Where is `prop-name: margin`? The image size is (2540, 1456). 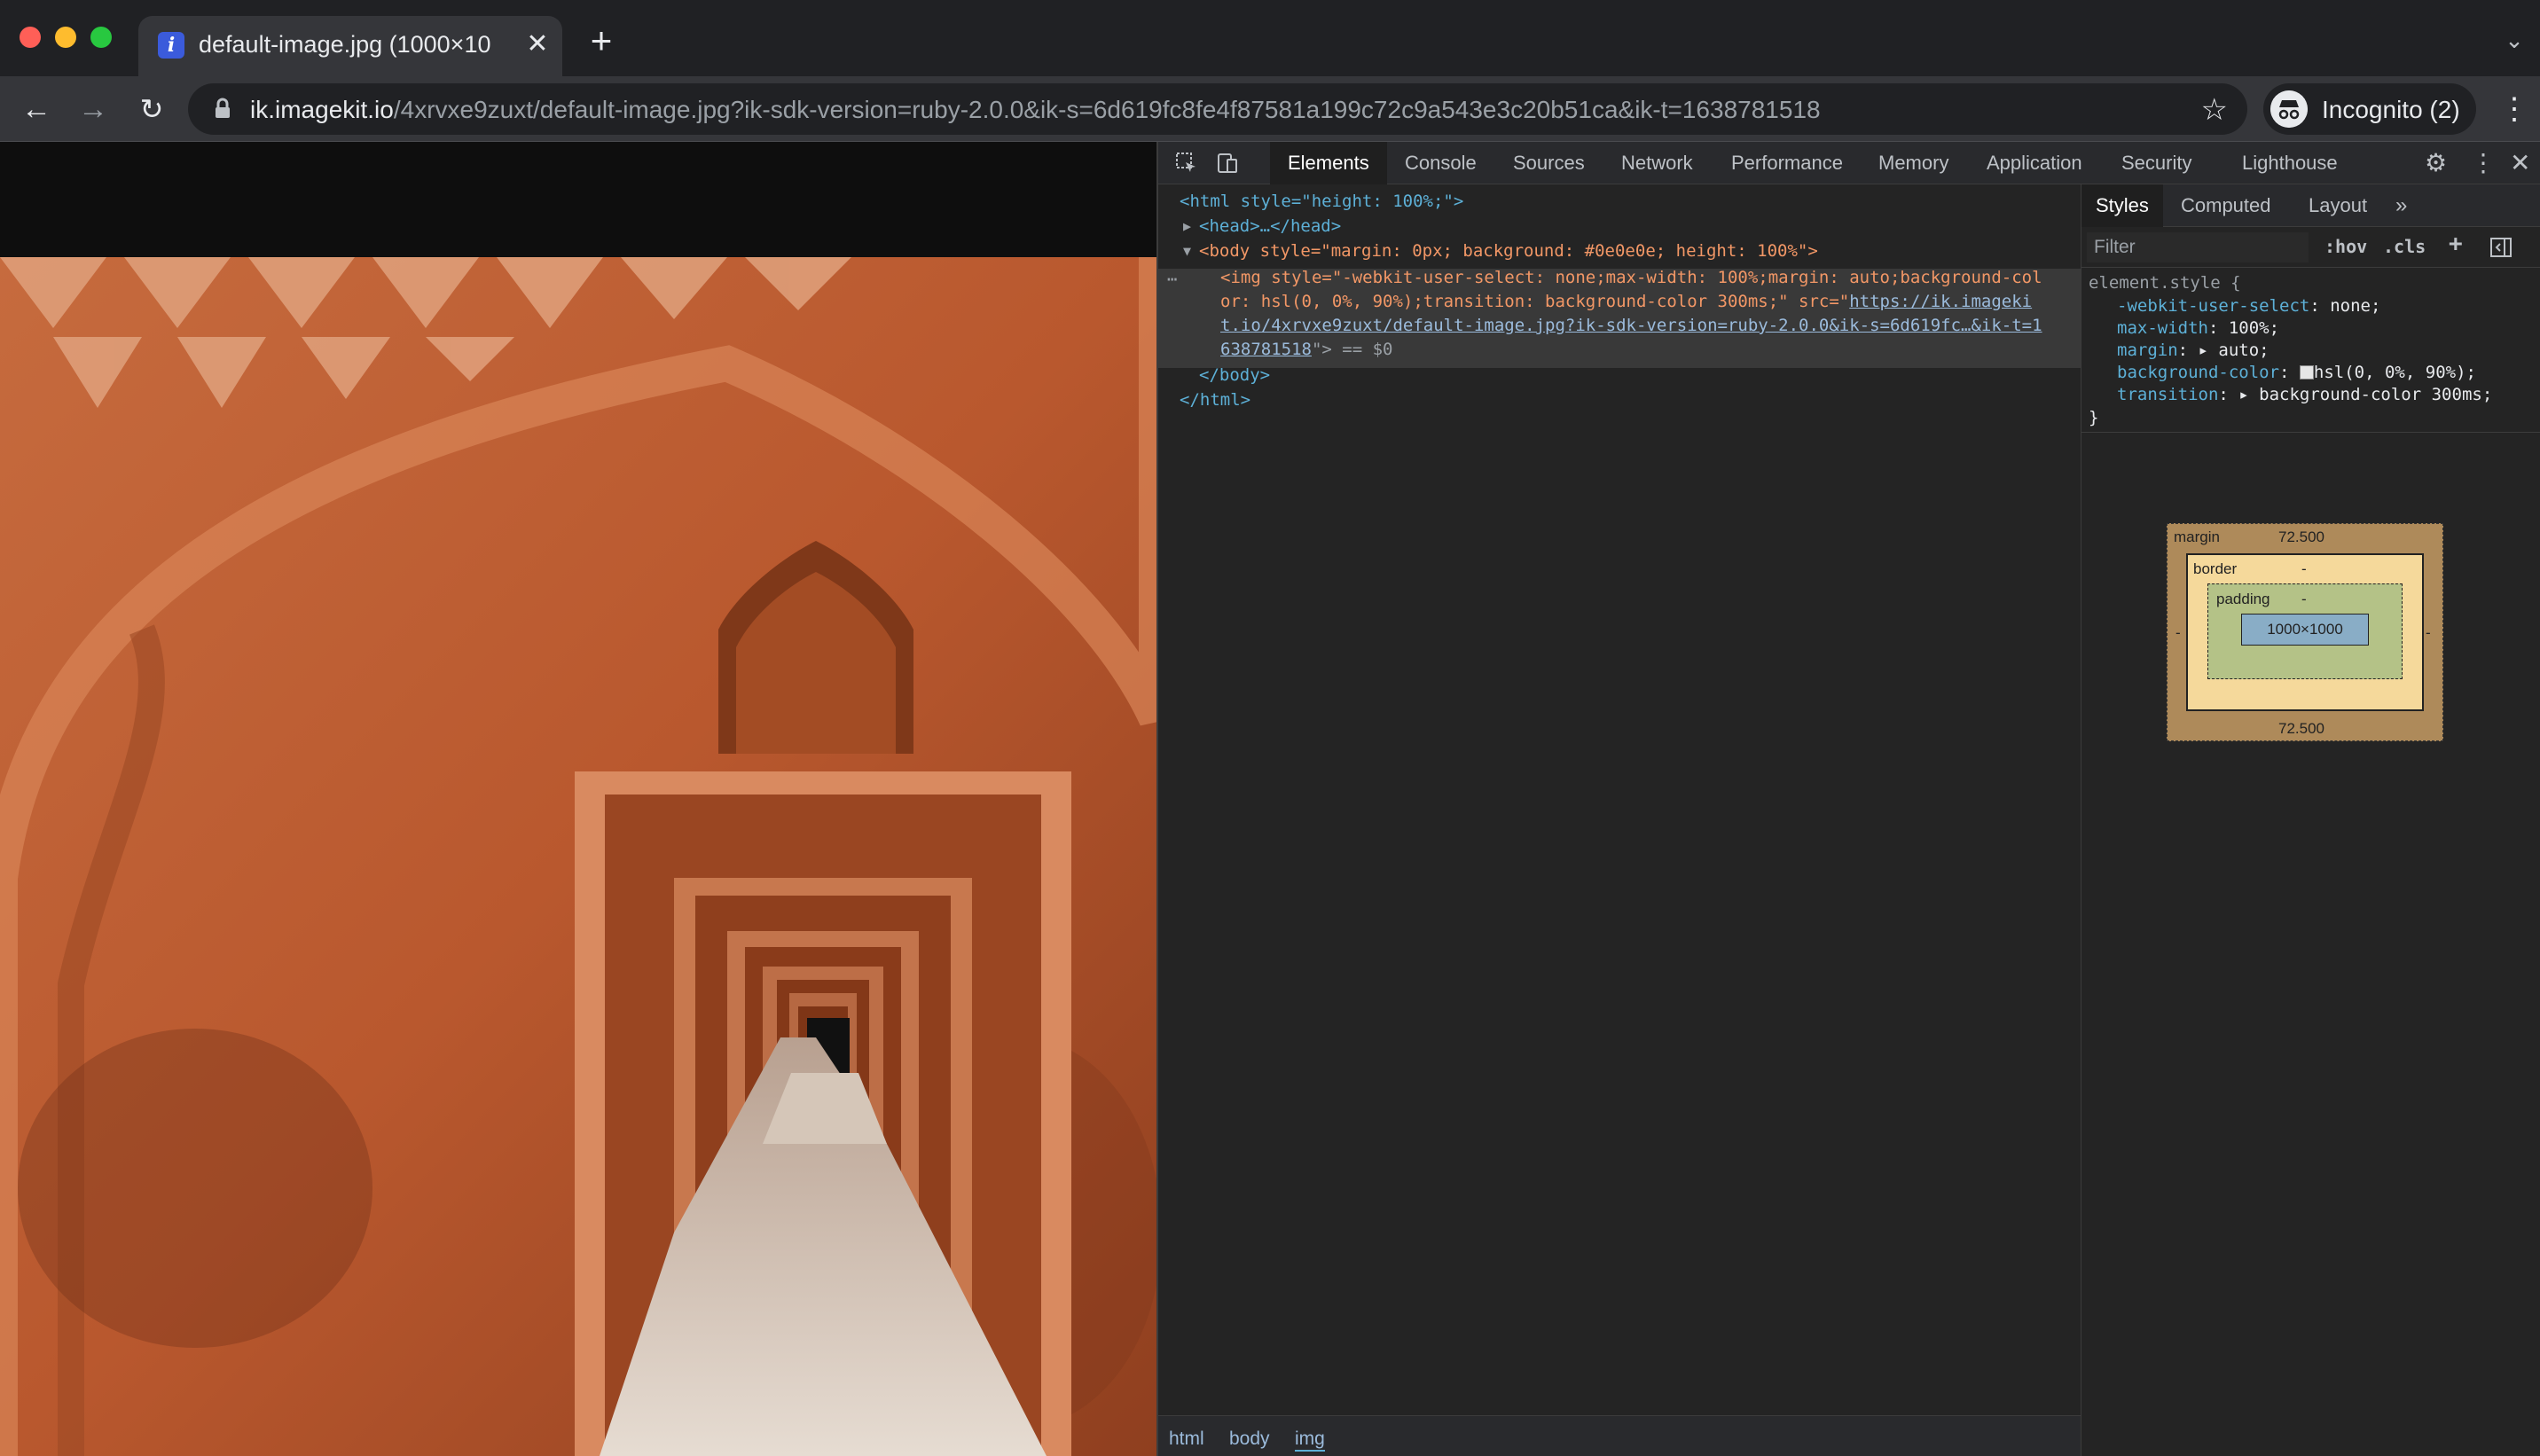 prop-name: margin is located at coordinates (2147, 350).